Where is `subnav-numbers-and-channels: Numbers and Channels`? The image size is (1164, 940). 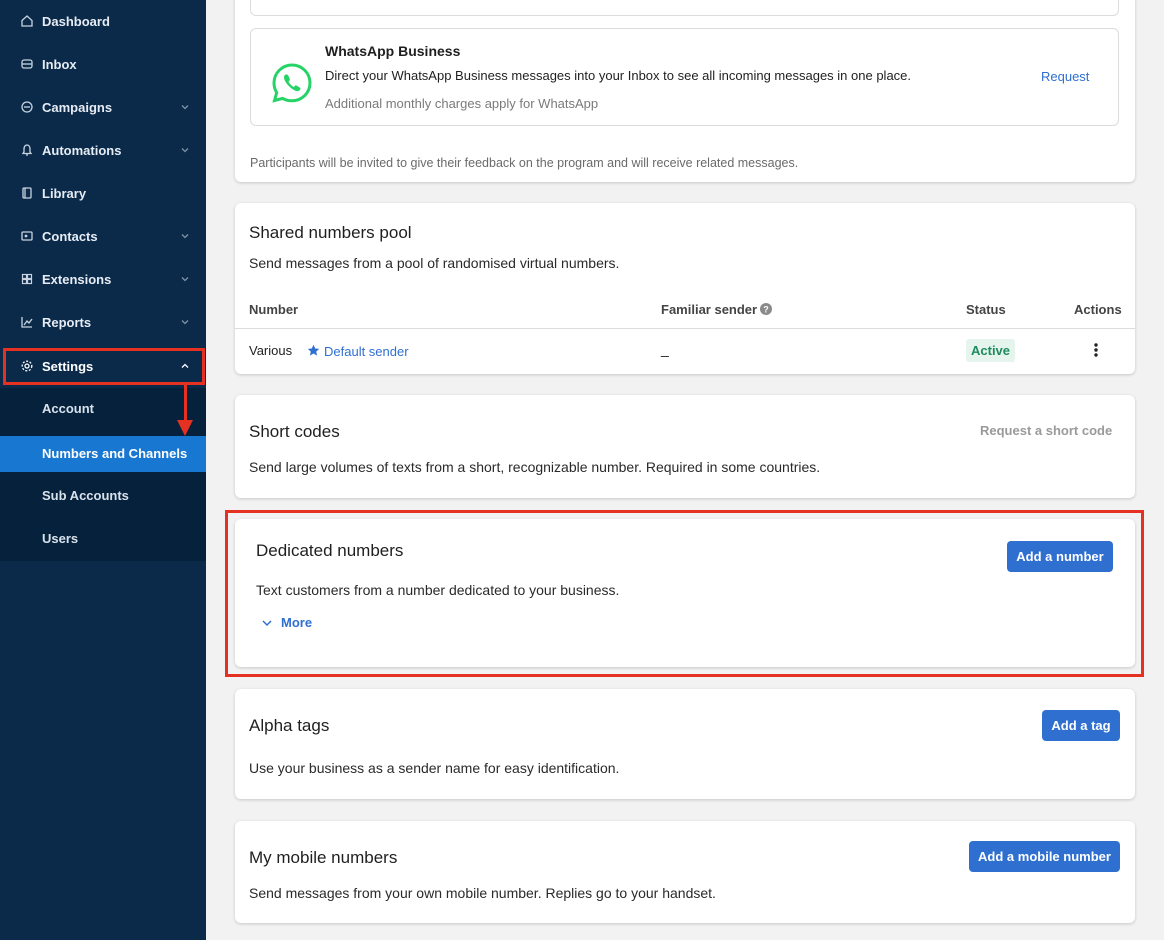 subnav-numbers-and-channels: Numbers and Channels is located at coordinates (103, 454).